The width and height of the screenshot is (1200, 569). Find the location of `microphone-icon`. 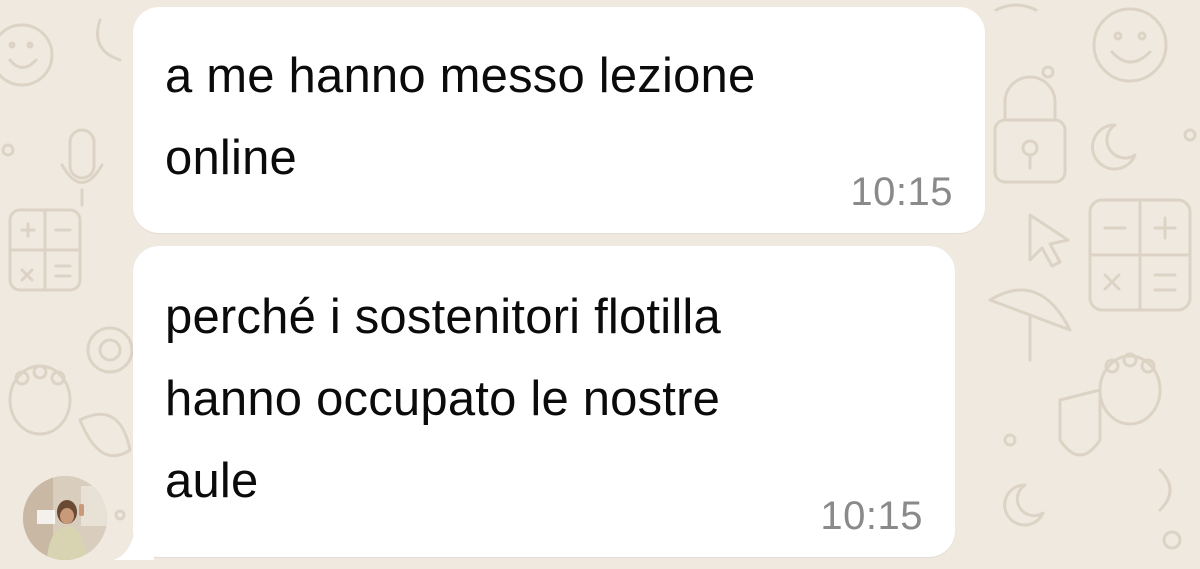

microphone-icon is located at coordinates (82, 167).